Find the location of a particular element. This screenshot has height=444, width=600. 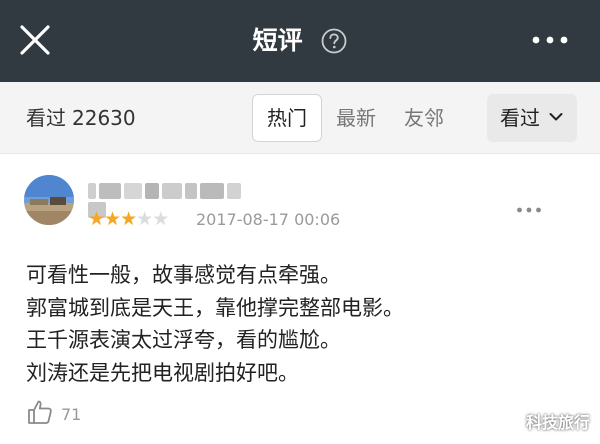

comment-line: 郭富城到底是天王，靠他撑完整部电影。 is located at coordinates (215, 307).